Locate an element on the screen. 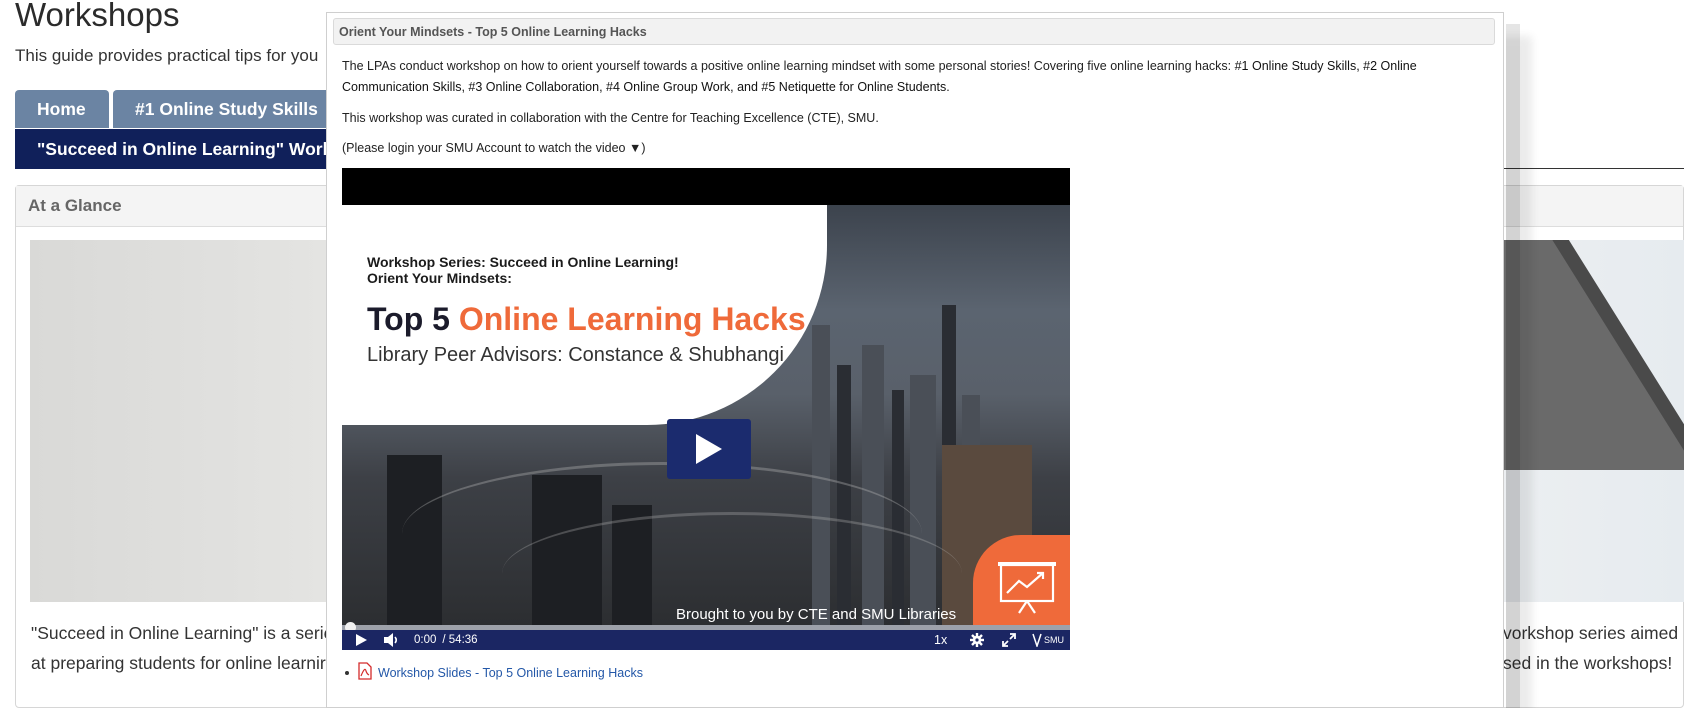 The width and height of the screenshot is (1684, 708). glance-text-right-2: sed in the workshops! is located at coordinates (1588, 663).